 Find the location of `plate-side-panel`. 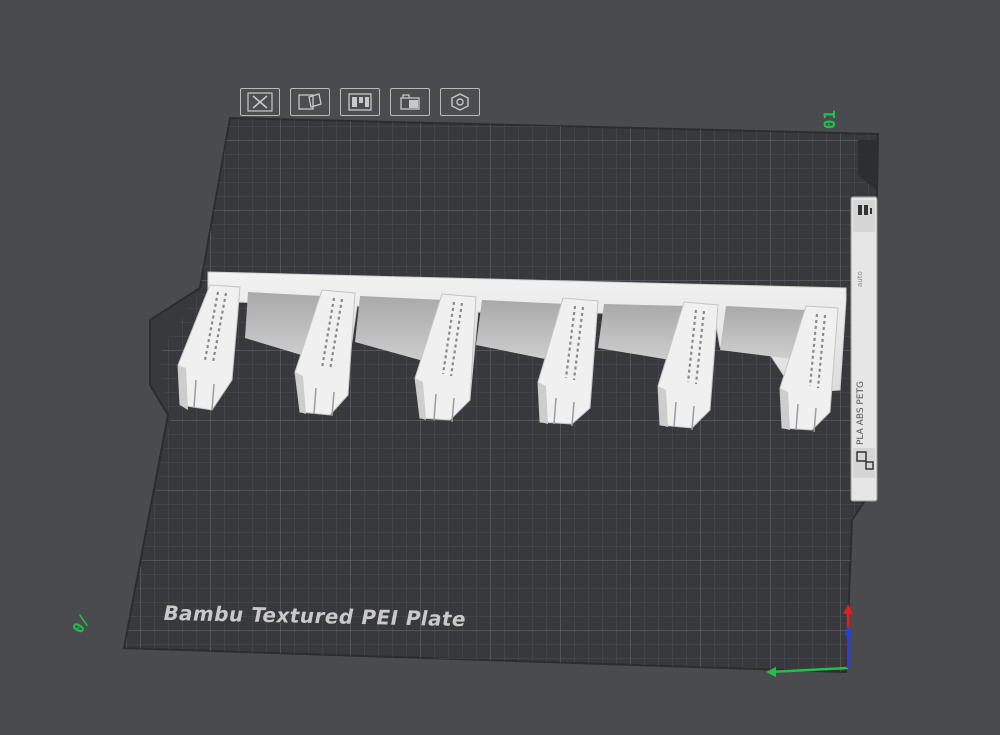

plate-side-panel is located at coordinates (864, 349).